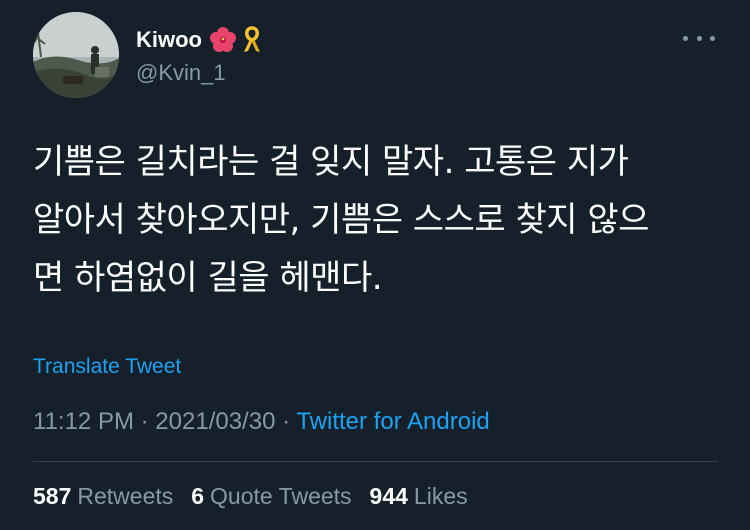 The image size is (750, 530). What do you see at coordinates (83, 421) in the screenshot?
I see `tweet-time: 11:12 PM` at bounding box center [83, 421].